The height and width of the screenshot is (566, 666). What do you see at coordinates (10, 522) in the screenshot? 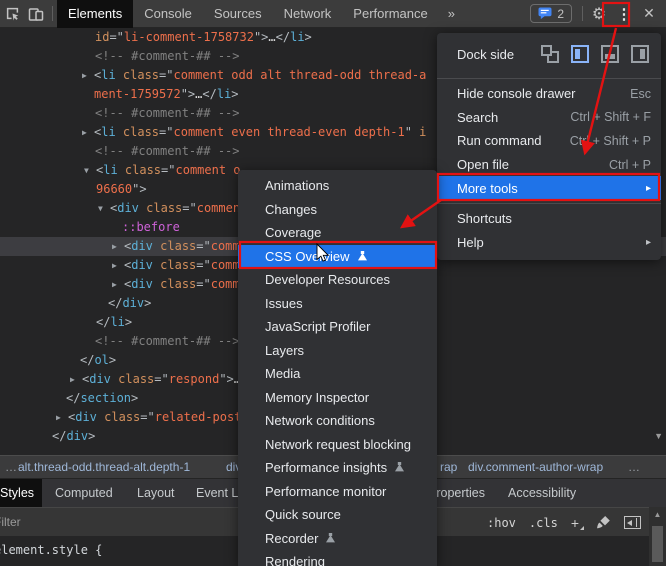
I see `styles-filter-input: Filter` at bounding box center [10, 522].